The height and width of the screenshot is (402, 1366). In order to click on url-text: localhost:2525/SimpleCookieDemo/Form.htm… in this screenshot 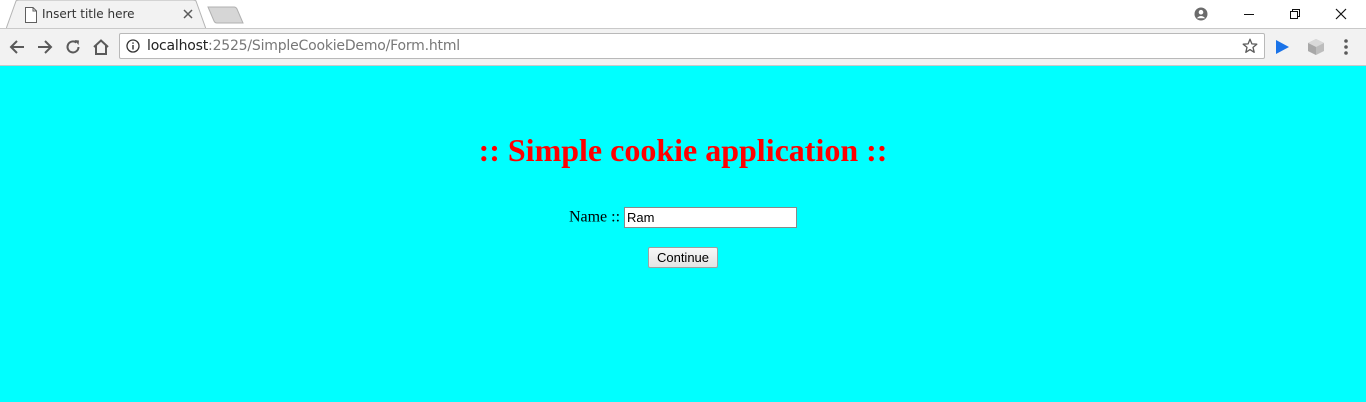, I will do `click(303, 46)`.